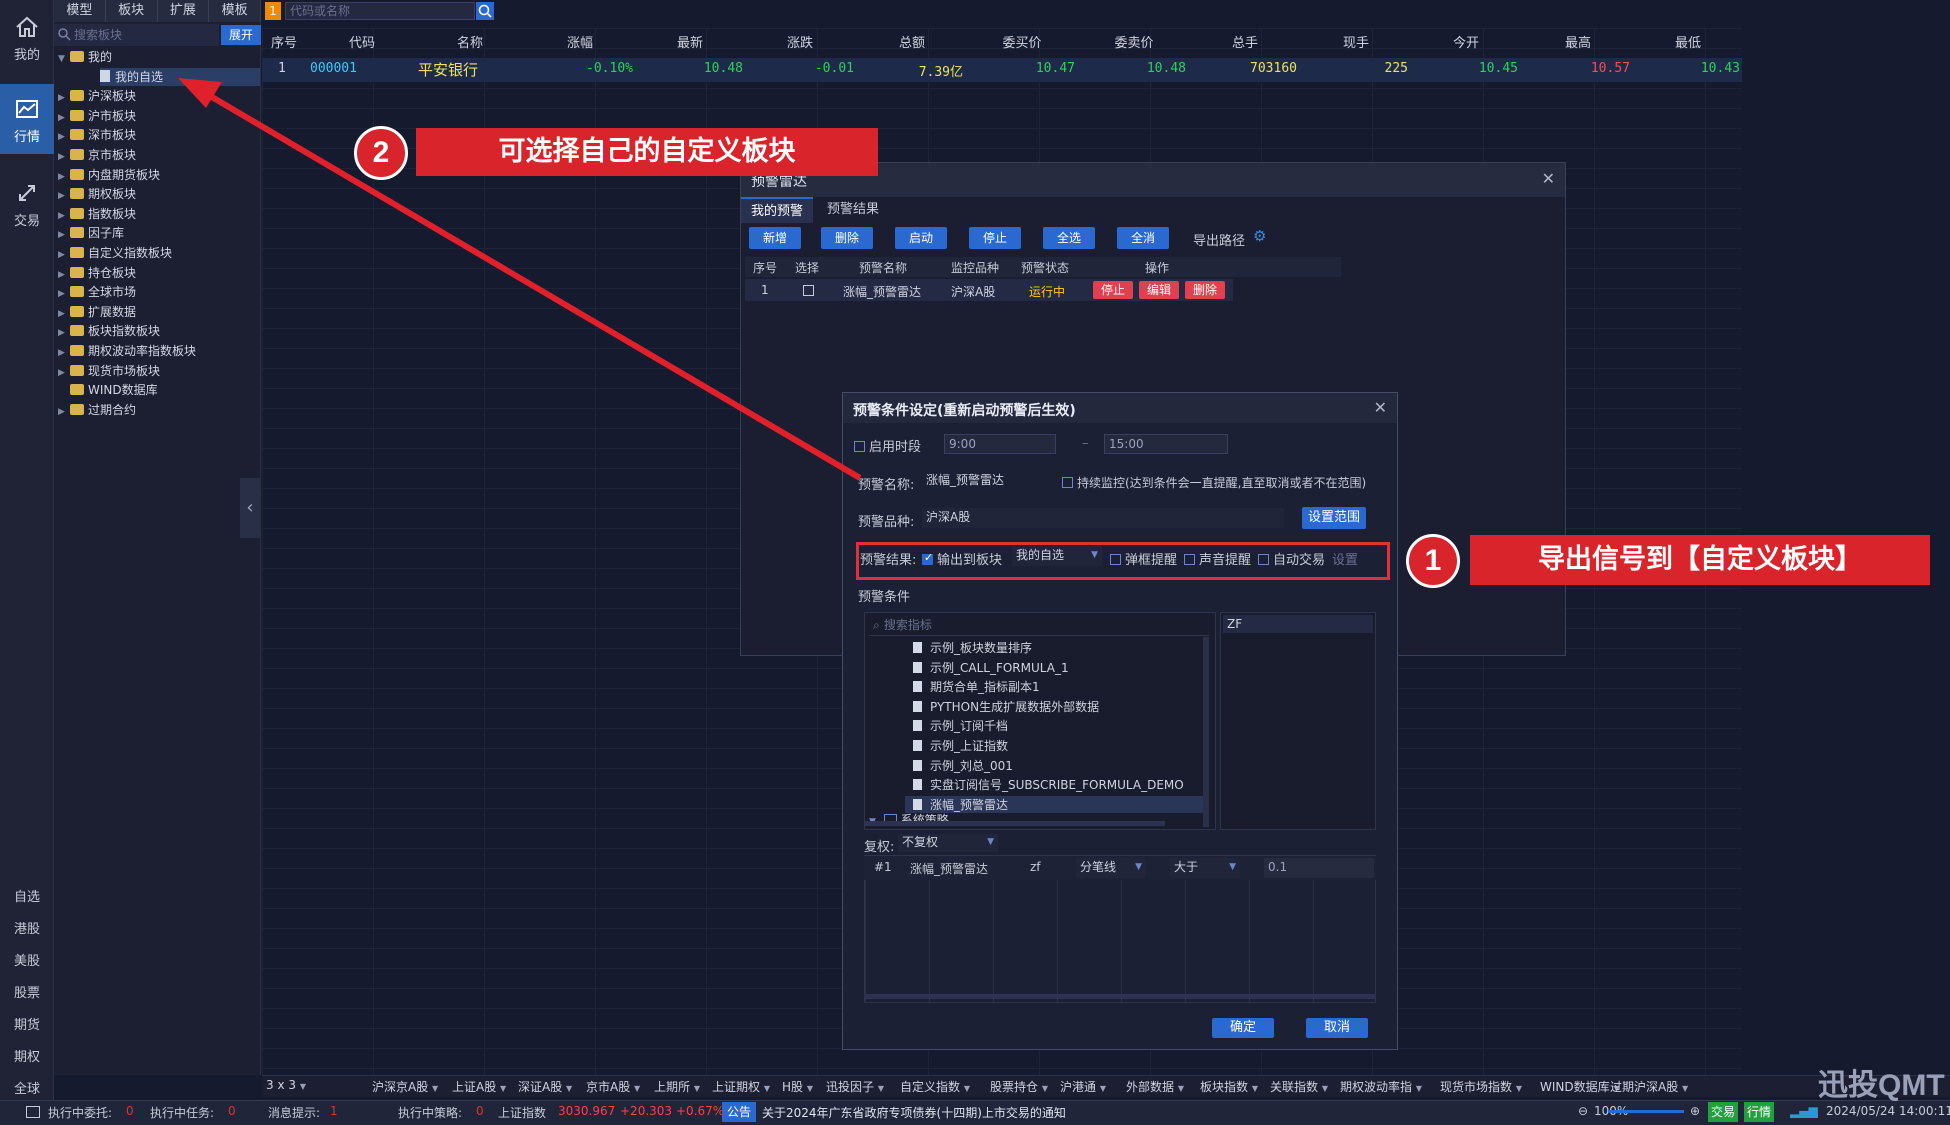 This screenshot has width=1950, height=1125. What do you see at coordinates (1433, 561) in the screenshot?
I see `annotation-badge-1: 1` at bounding box center [1433, 561].